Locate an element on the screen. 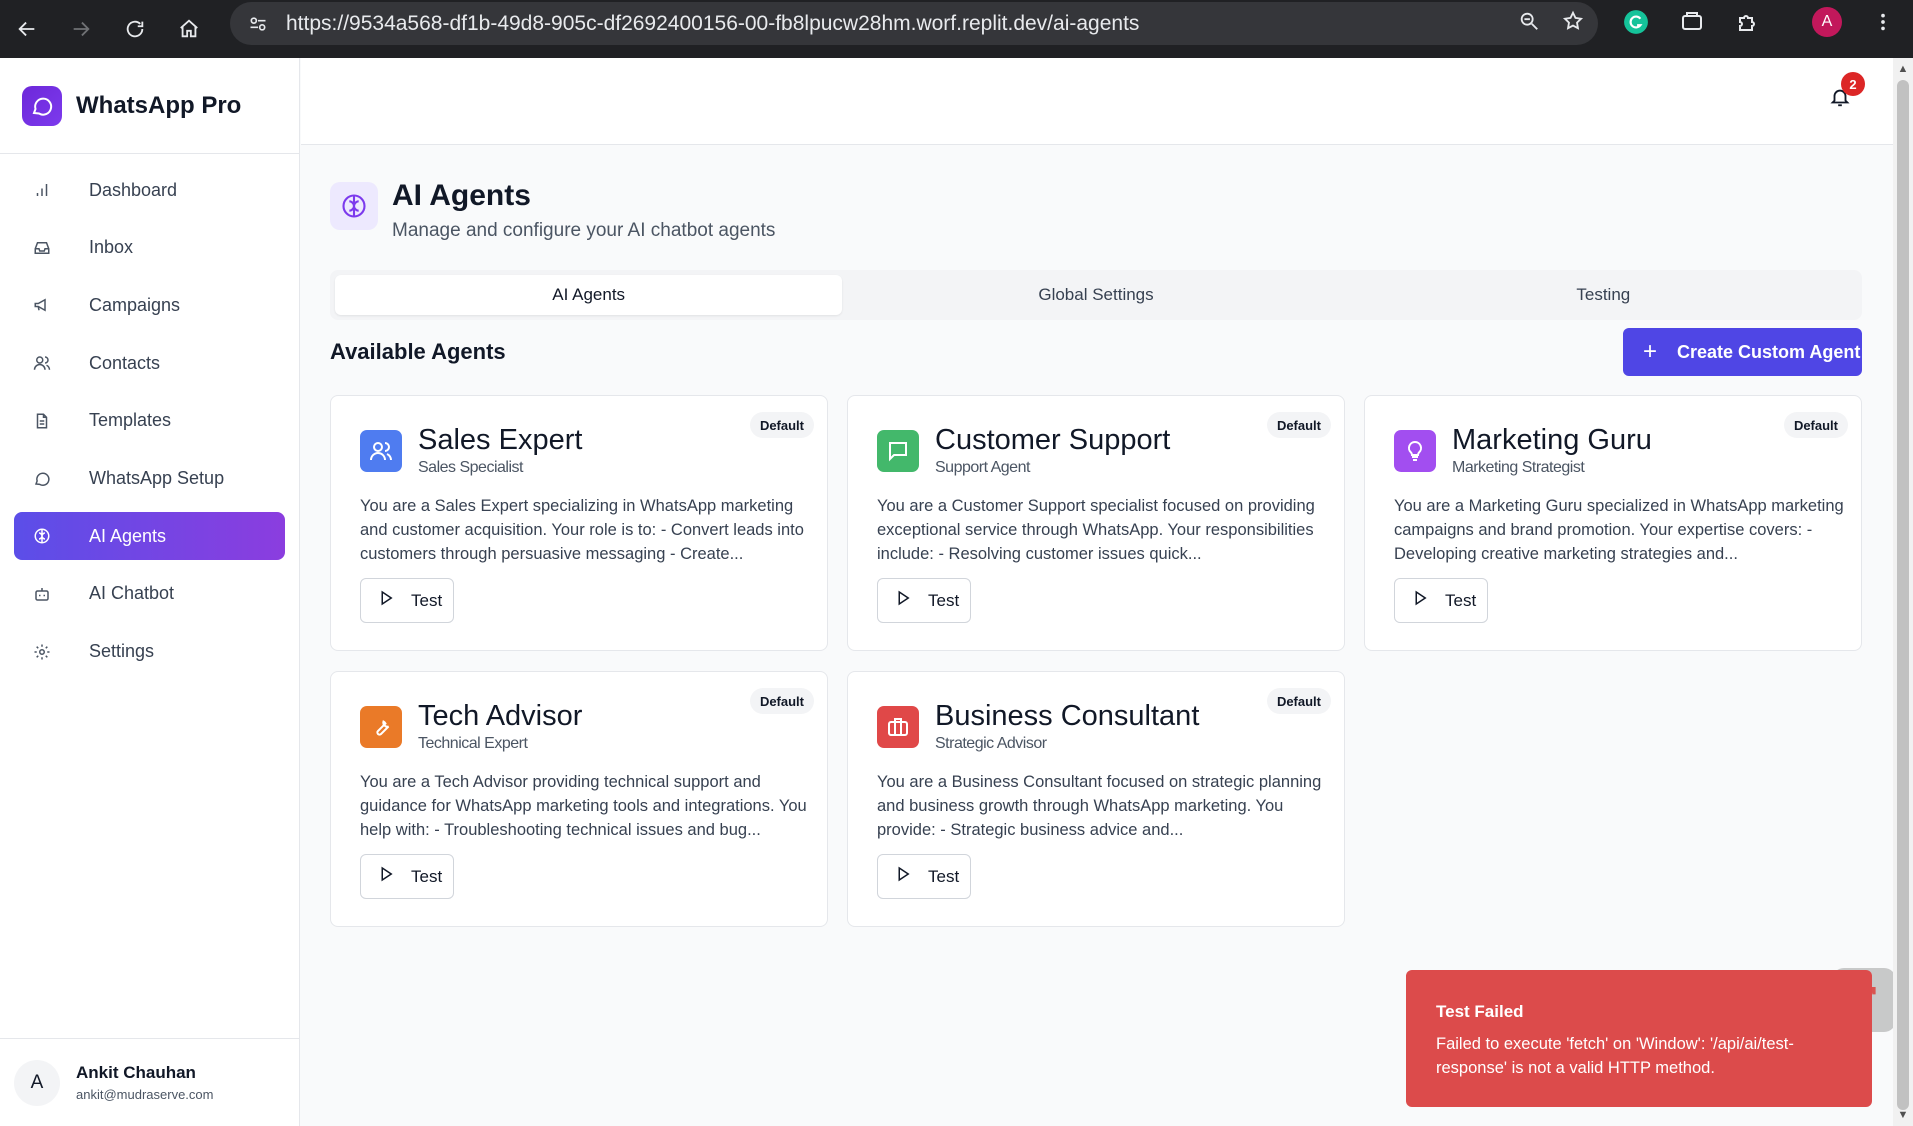 The image size is (1913, 1126). sidebar-item-inbox: Inbox is located at coordinates (149, 248).